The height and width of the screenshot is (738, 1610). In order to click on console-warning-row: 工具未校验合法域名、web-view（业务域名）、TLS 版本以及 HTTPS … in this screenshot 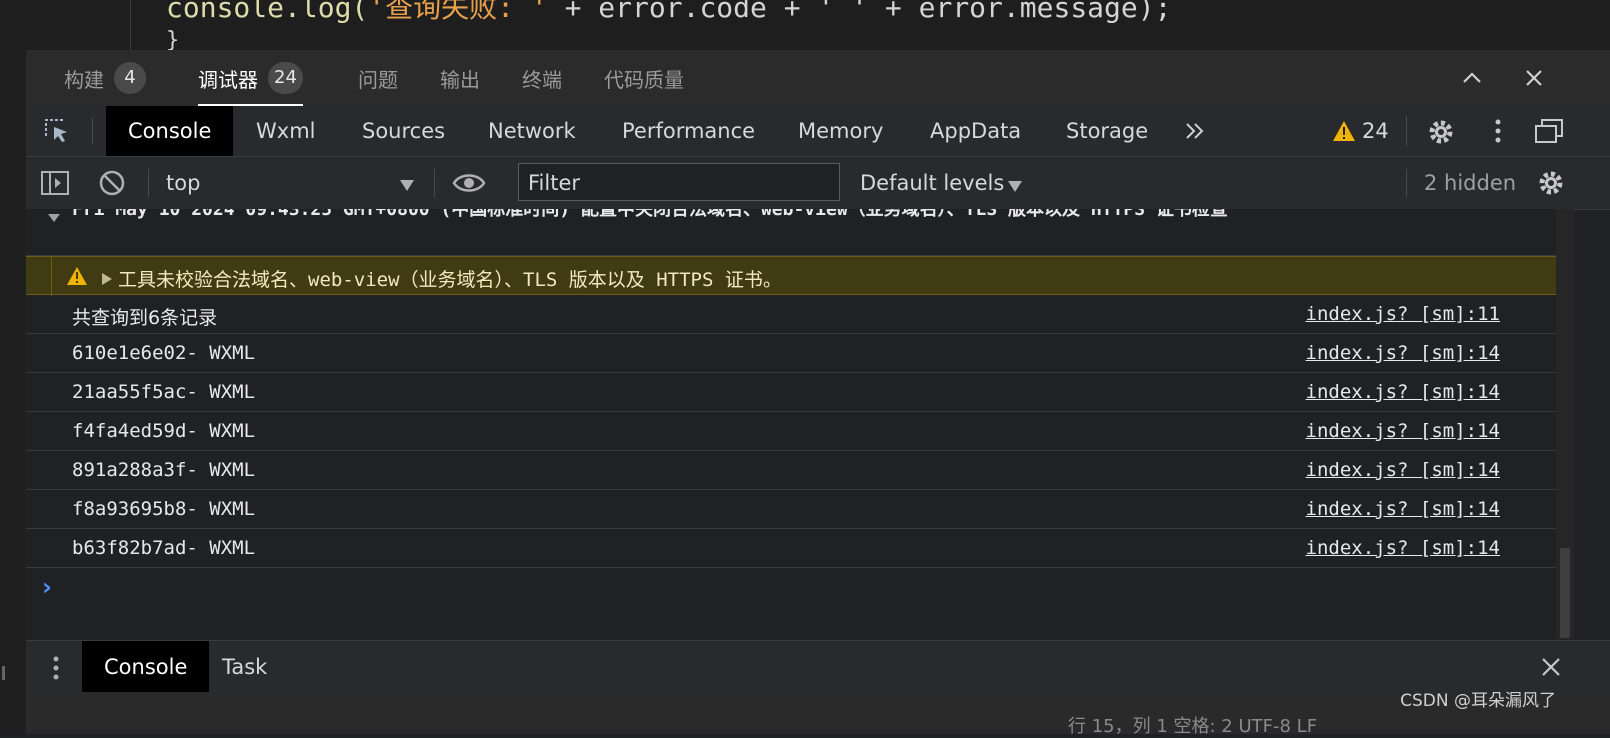, I will do `click(791, 276)`.